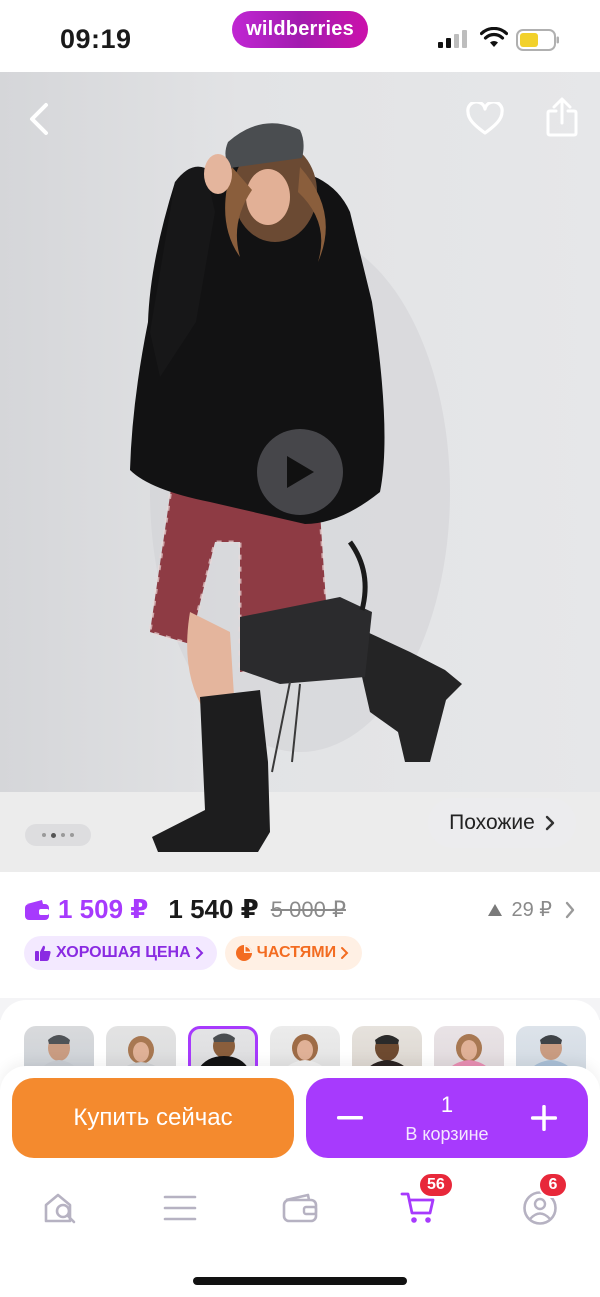  Describe the element at coordinates (540, 1205) in the screenshot. I see `tab-profile: 6` at that location.